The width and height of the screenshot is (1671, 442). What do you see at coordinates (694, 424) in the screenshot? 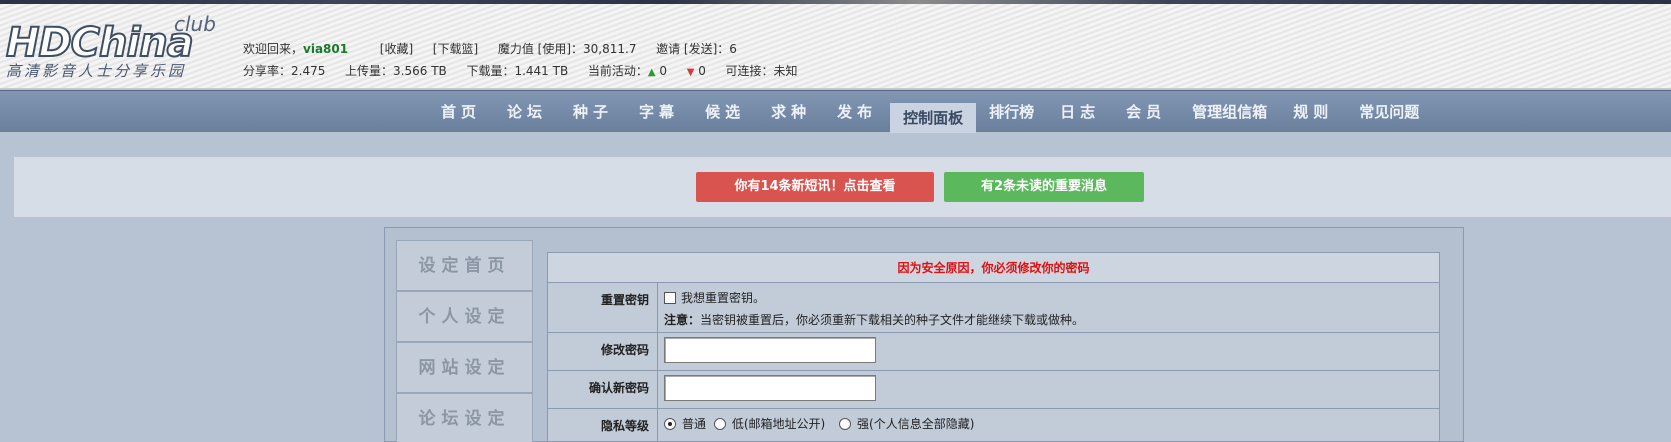
I see `privacy-normal-label: 普通` at bounding box center [694, 424].